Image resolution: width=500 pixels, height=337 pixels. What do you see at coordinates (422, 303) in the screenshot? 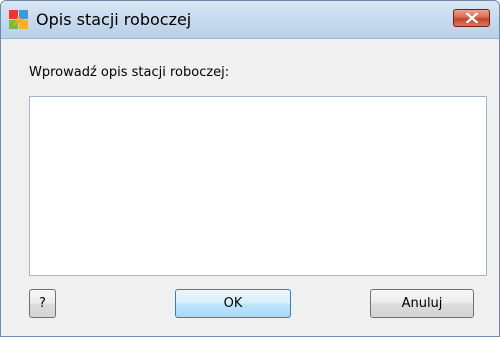
I see `cancel-button: Anuluj` at bounding box center [422, 303].